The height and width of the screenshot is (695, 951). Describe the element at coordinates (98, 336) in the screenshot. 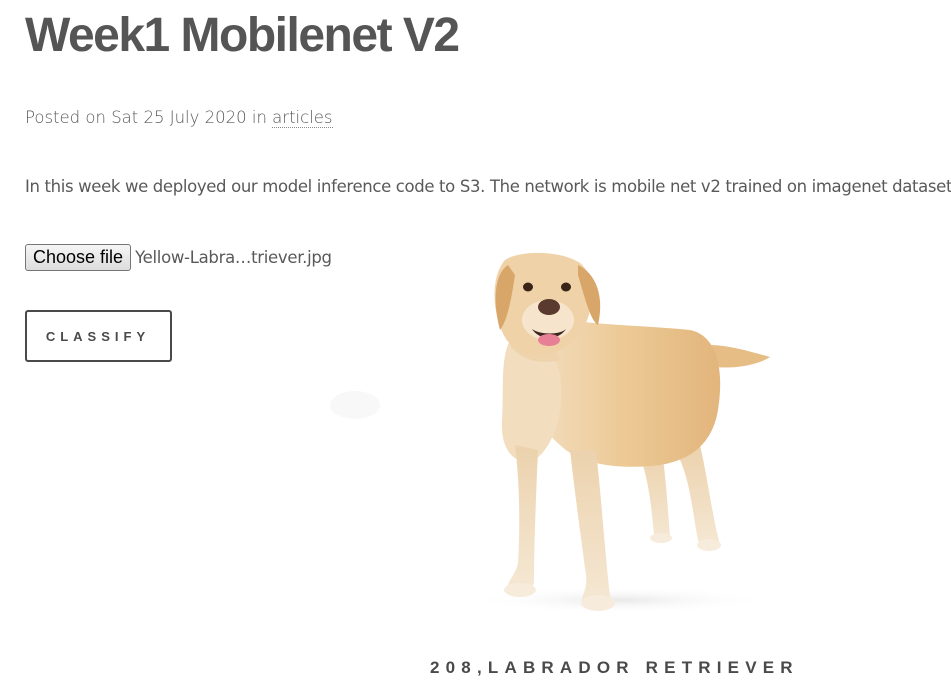

I see `classify-button: CLASSIFY` at that location.